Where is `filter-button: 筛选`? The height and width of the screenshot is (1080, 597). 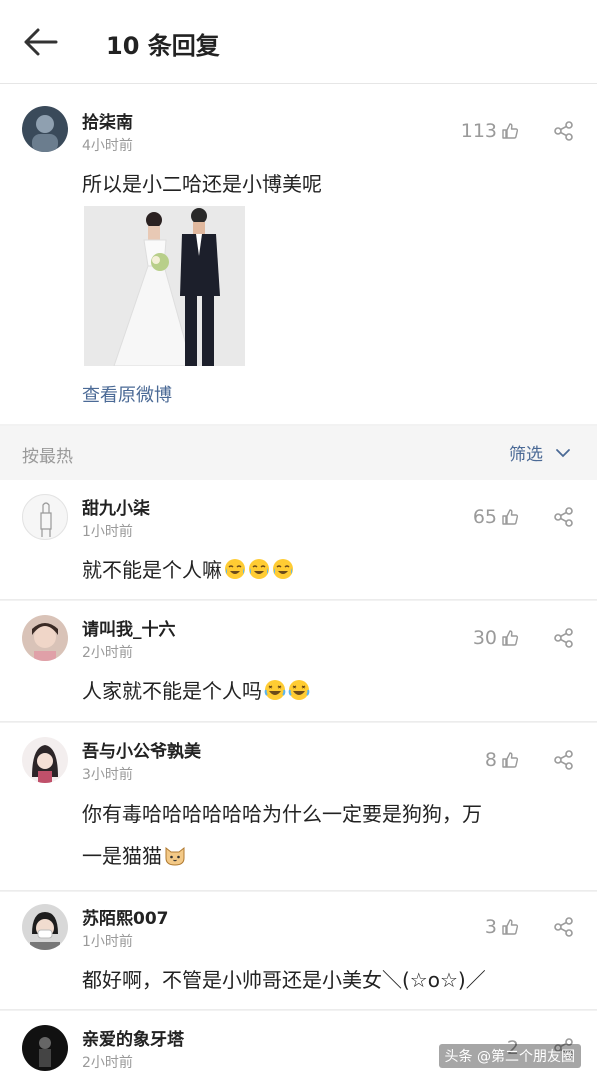
filter-button: 筛选 is located at coordinates (540, 452).